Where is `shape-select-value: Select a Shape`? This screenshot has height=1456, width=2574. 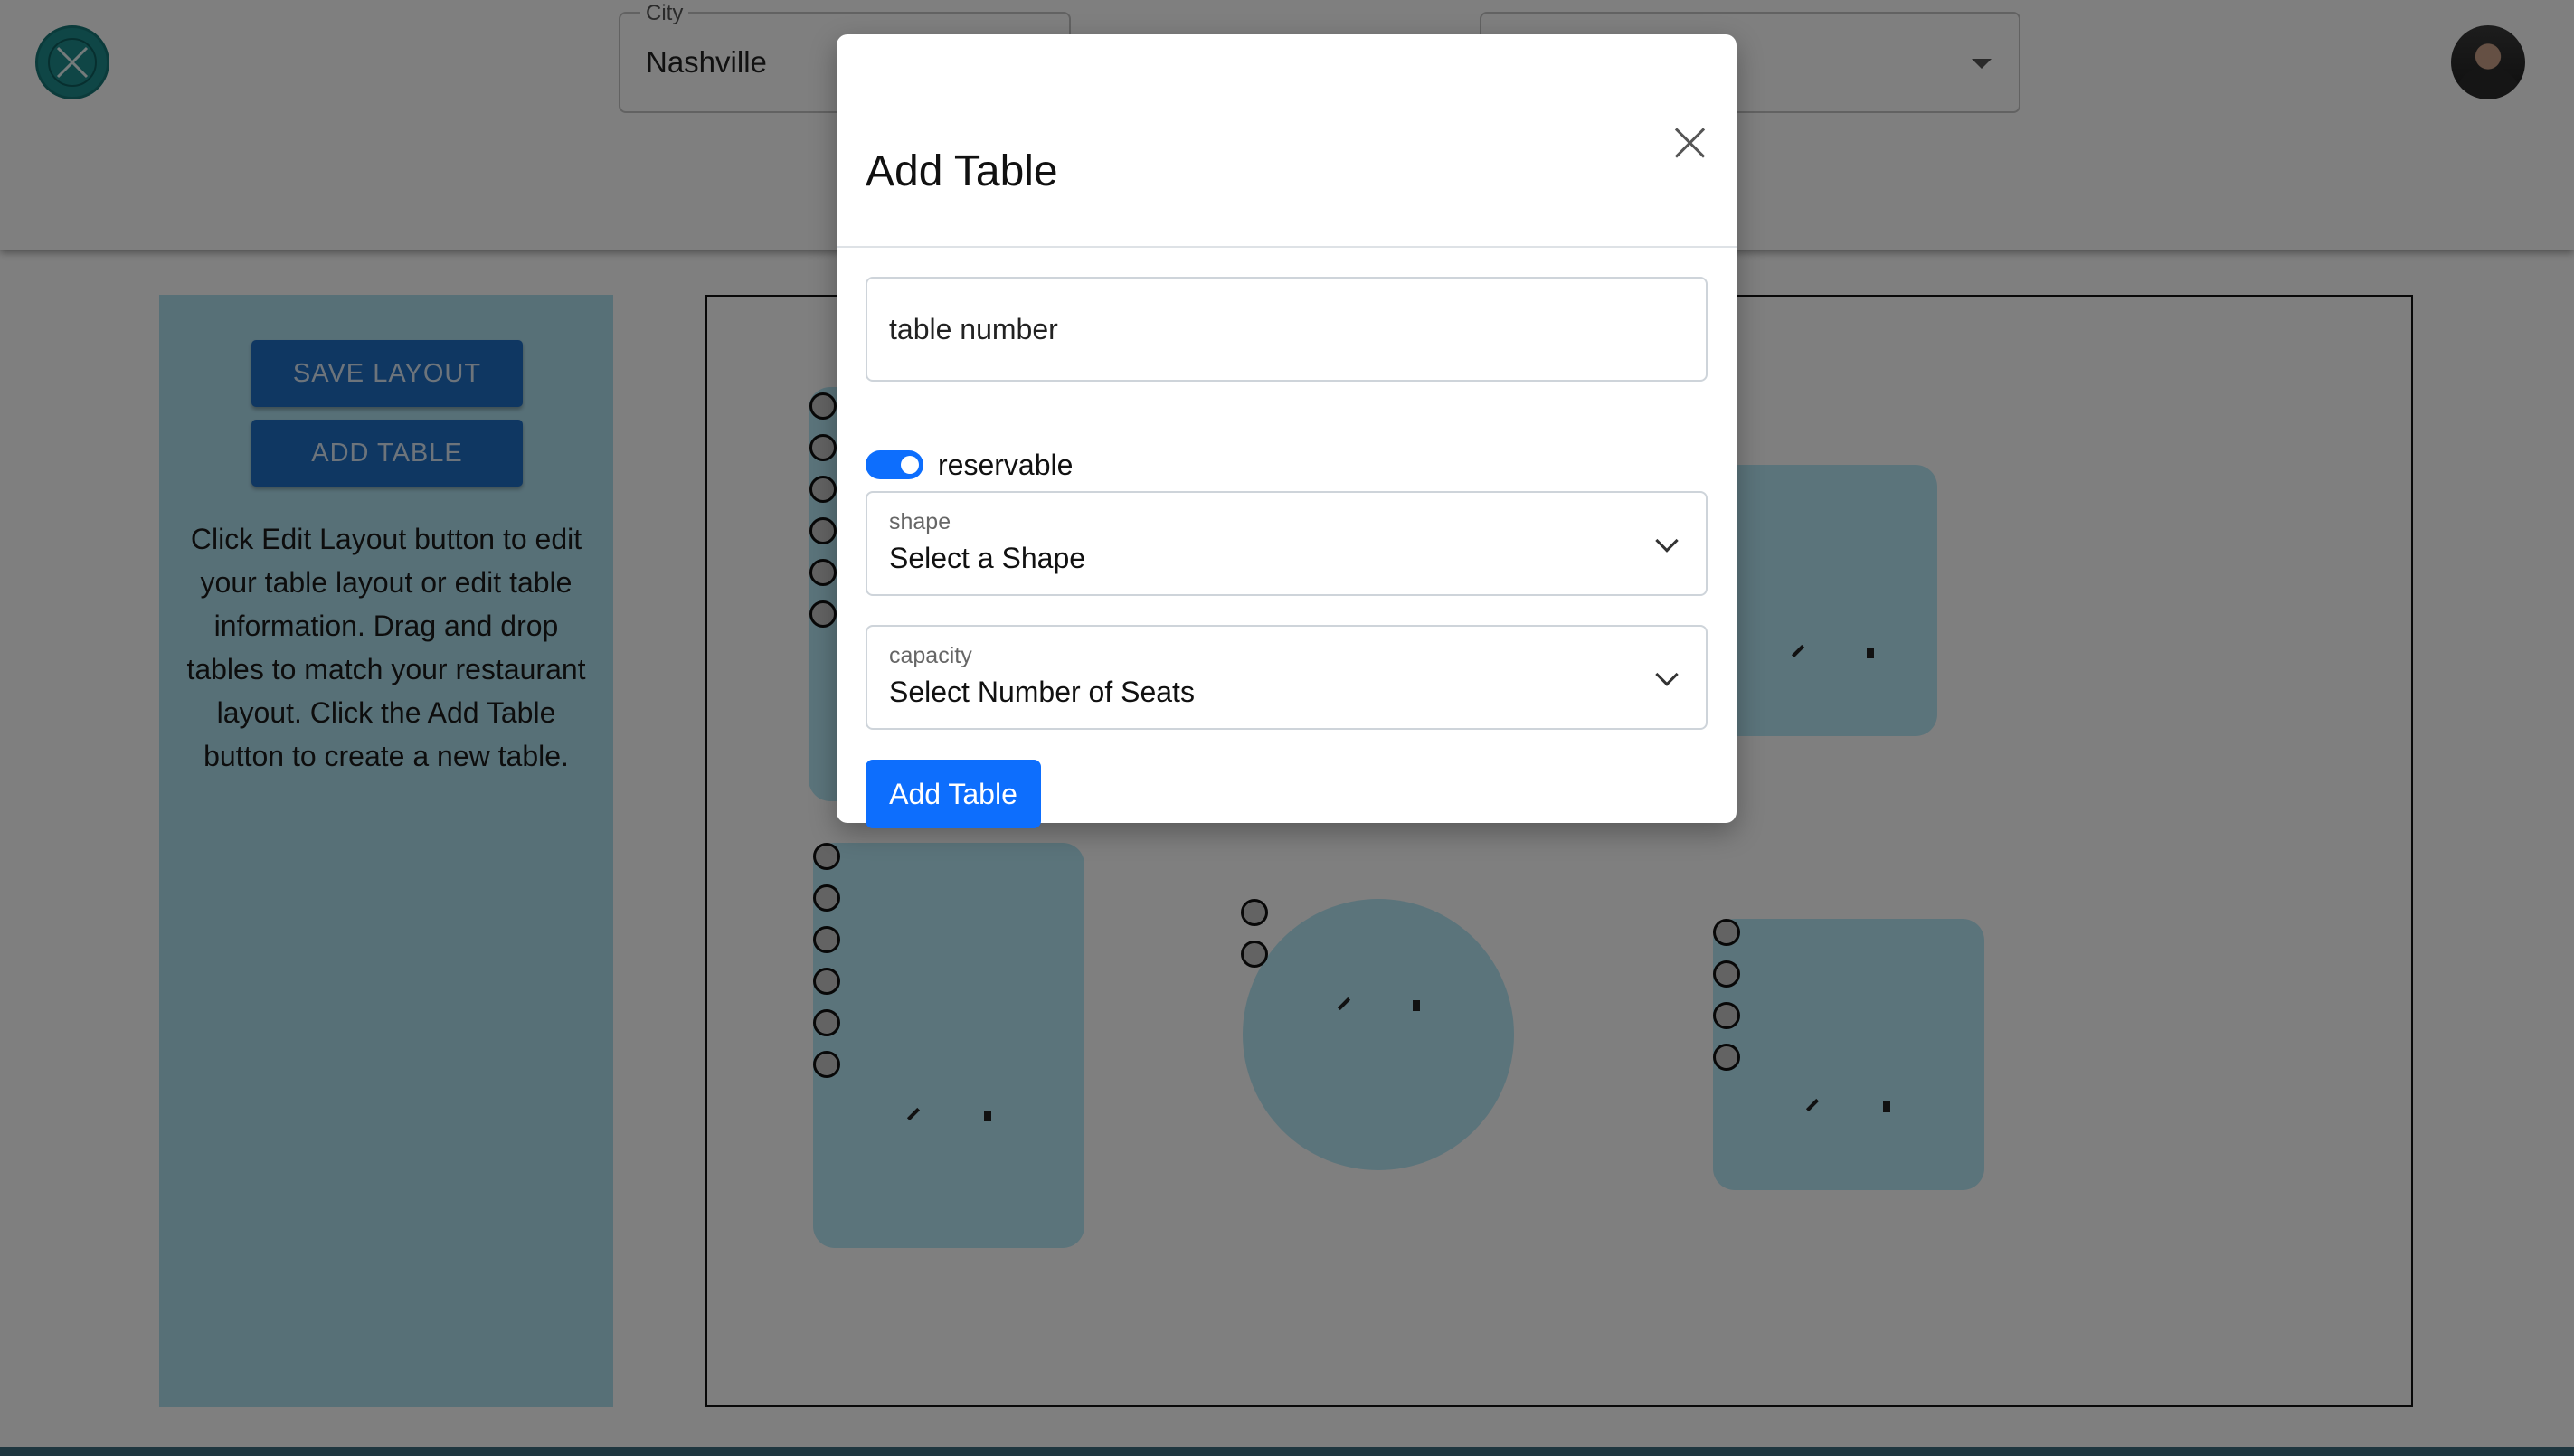
shape-select-value: Select a Shape is located at coordinates (988, 558).